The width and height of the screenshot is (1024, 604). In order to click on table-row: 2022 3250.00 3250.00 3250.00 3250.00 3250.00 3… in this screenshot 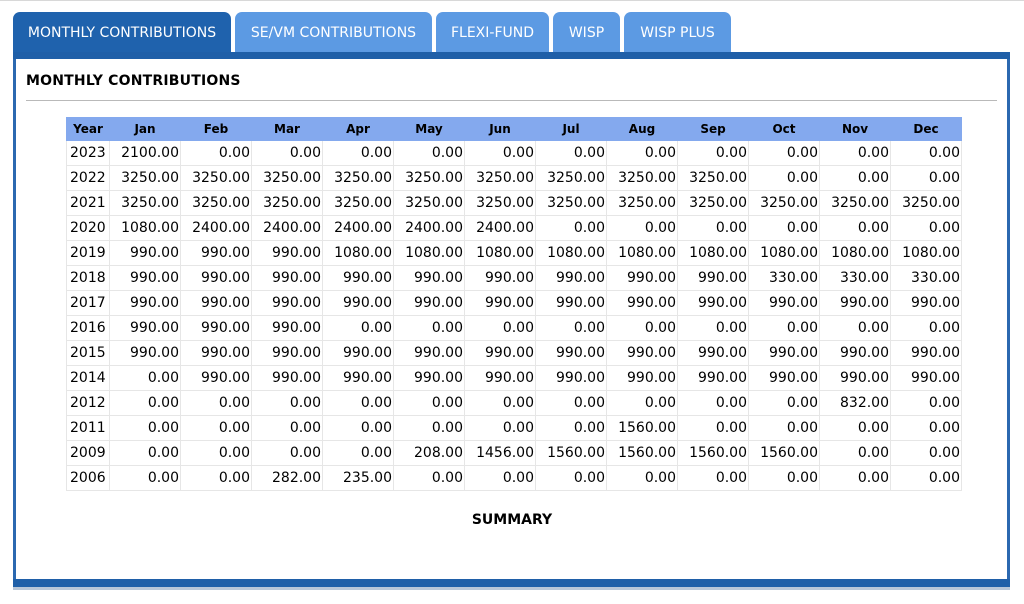, I will do `click(514, 178)`.